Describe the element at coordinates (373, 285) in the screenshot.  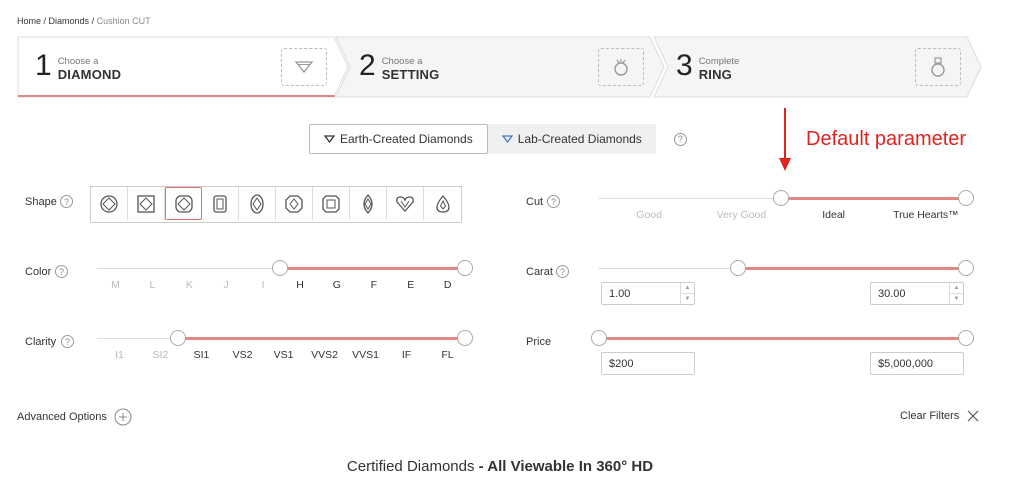
I see `color-tick: F` at that location.